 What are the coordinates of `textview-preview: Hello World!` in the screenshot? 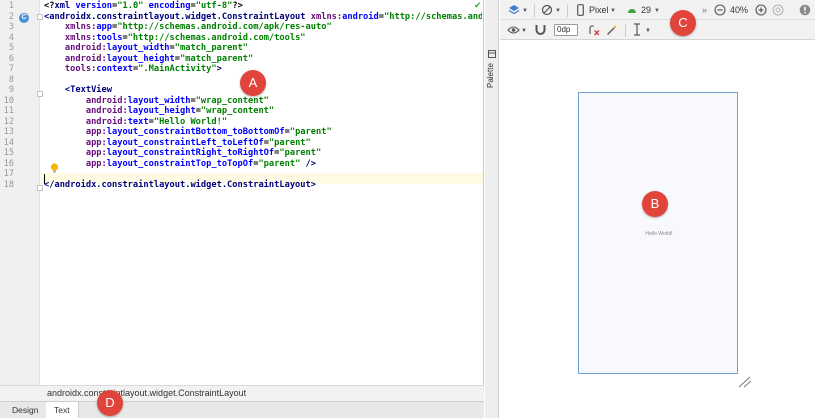 It's located at (659, 234).